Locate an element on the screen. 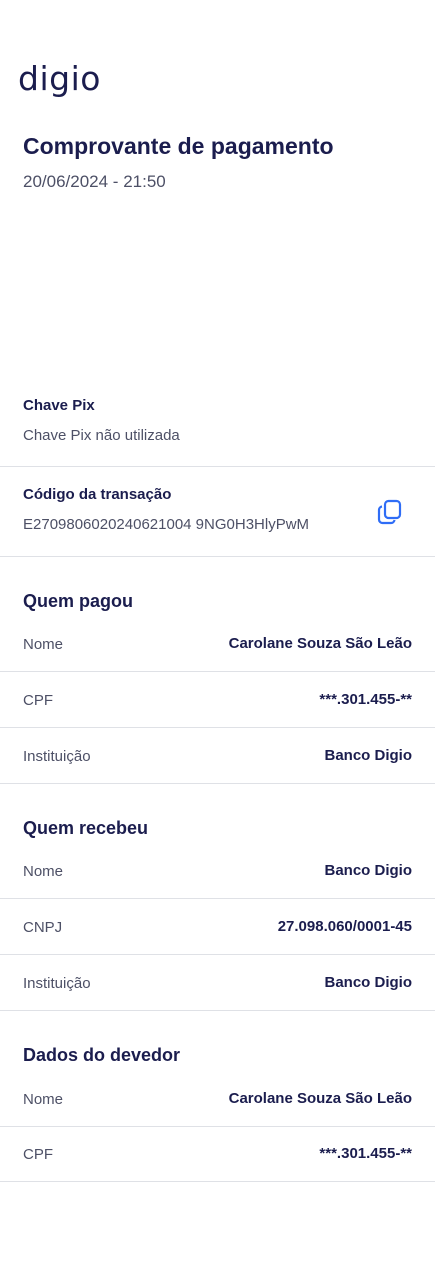 This screenshot has width=435, height=1280. page-title: Comprovante de pagamento is located at coordinates (178, 146).